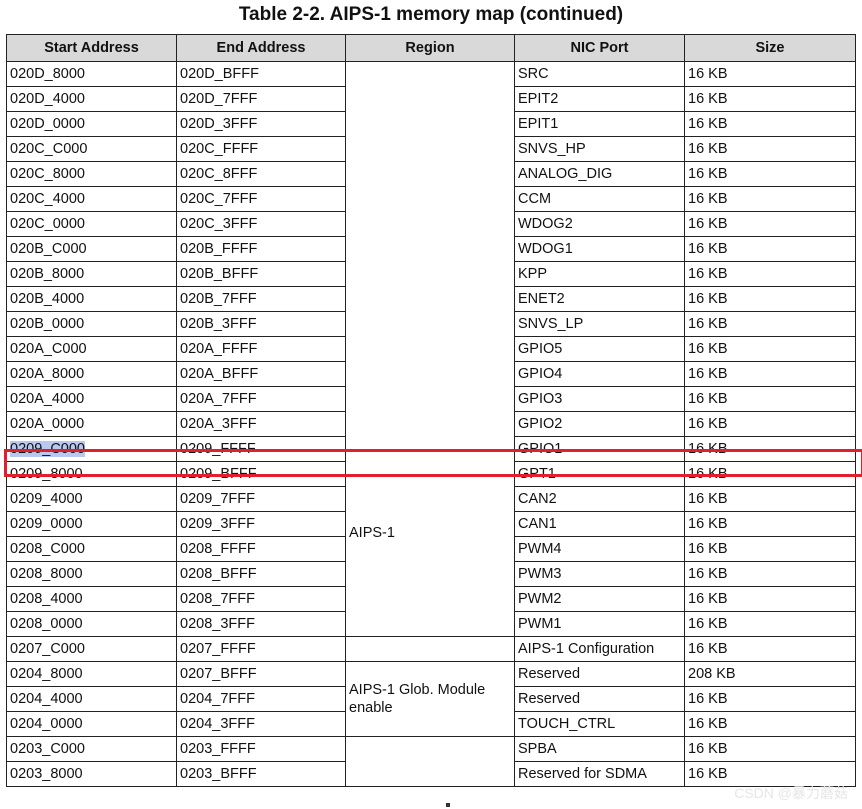  What do you see at coordinates (47, 99) in the screenshot?
I see `start-address-text: 020D_4000` at bounding box center [47, 99].